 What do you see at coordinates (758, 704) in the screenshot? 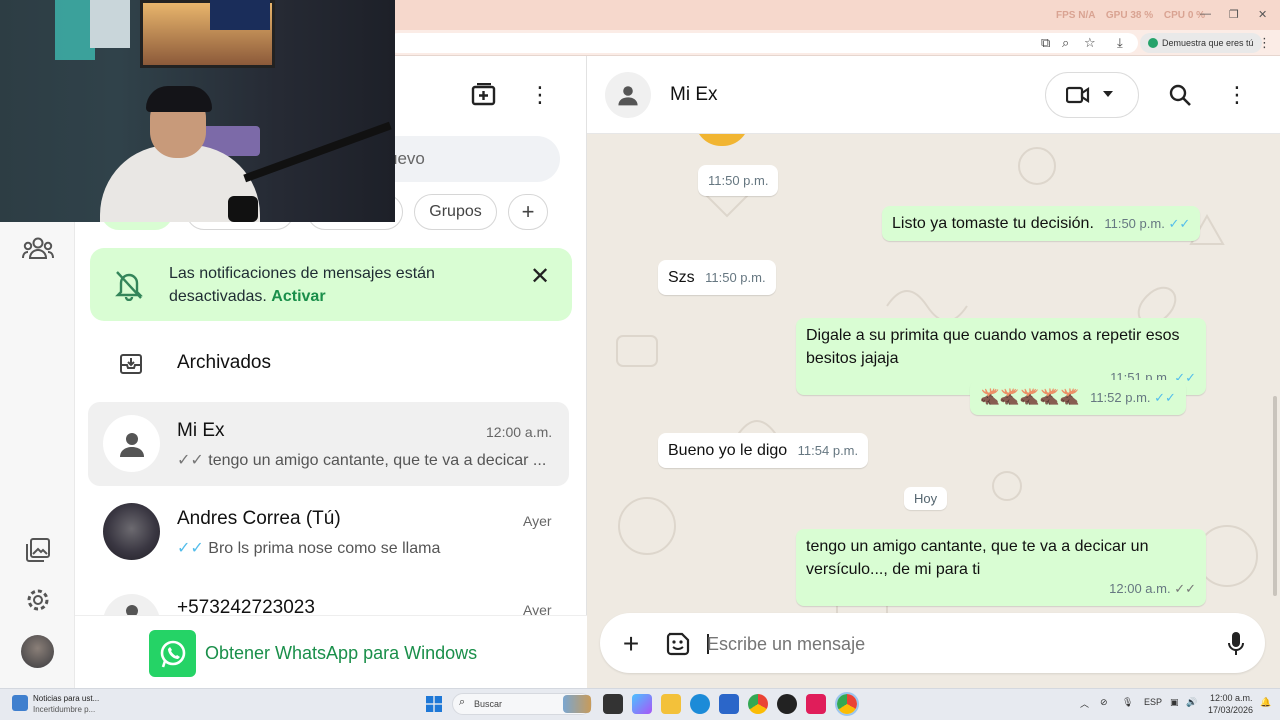
I see `chrome-icon` at bounding box center [758, 704].